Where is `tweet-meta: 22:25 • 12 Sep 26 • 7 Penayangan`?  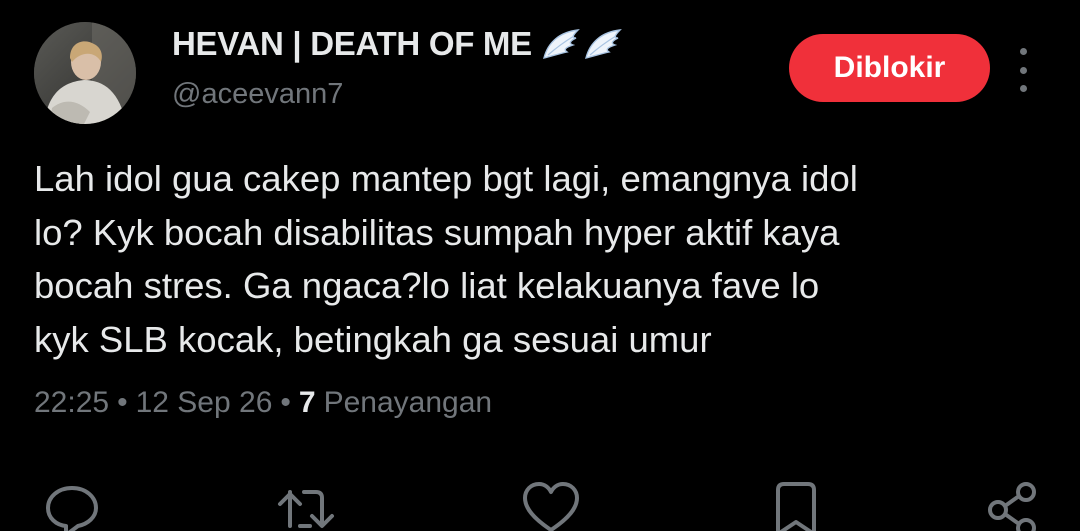 tweet-meta: 22:25 • 12 Sep 26 • 7 Penayangan is located at coordinates (263, 403).